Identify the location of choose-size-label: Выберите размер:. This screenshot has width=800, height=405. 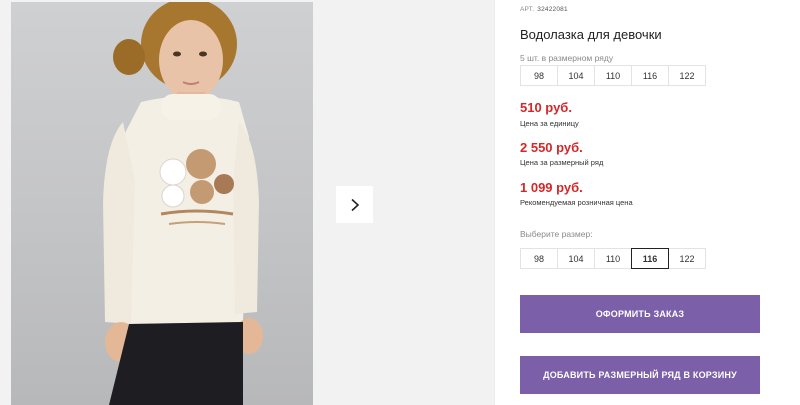
(556, 234).